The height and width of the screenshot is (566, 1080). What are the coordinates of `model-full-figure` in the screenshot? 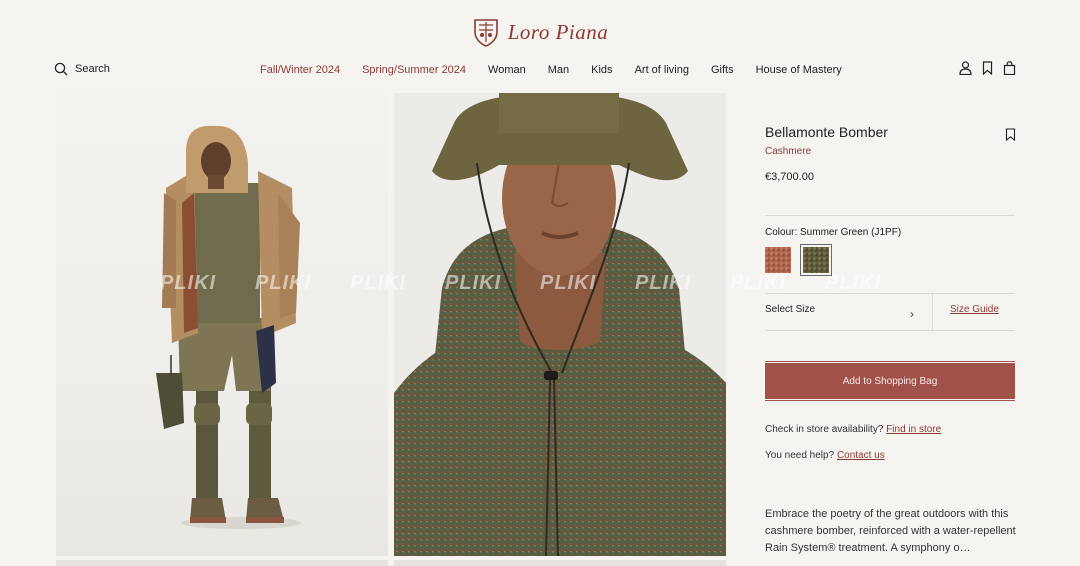 It's located at (228, 327).